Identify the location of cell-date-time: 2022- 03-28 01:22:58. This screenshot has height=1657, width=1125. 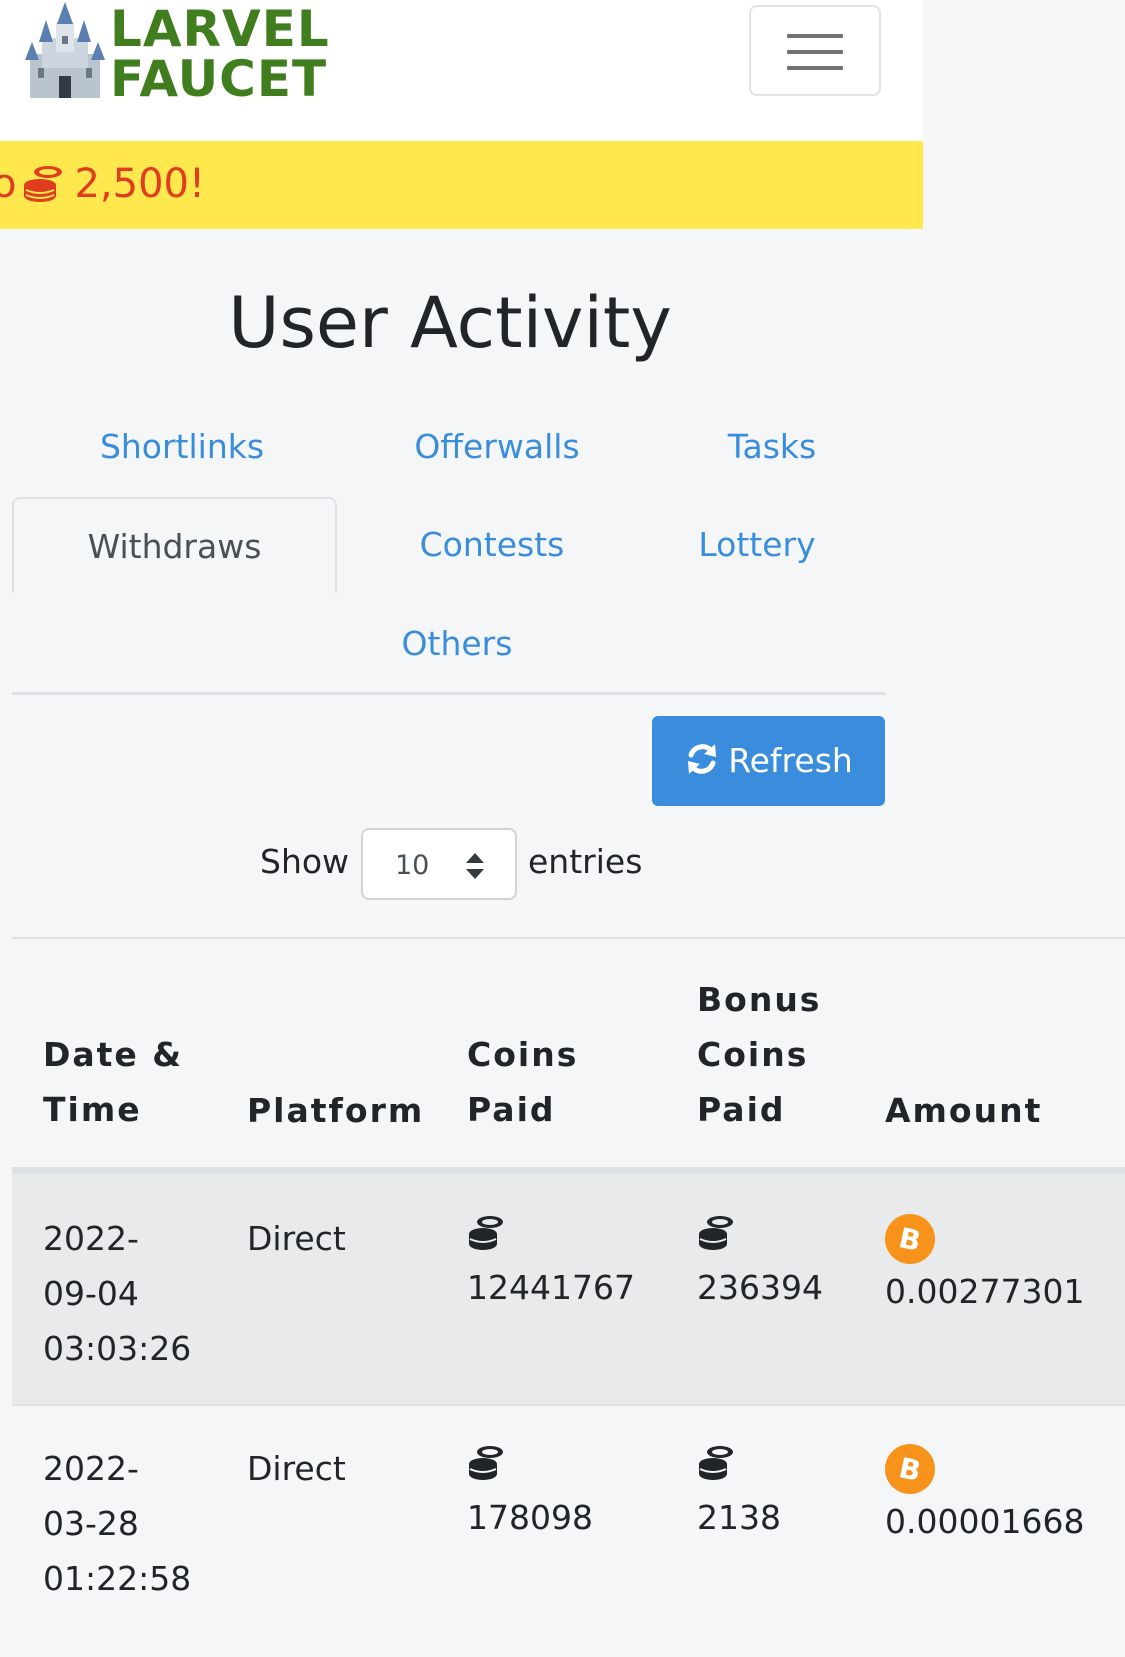
(123, 1523).